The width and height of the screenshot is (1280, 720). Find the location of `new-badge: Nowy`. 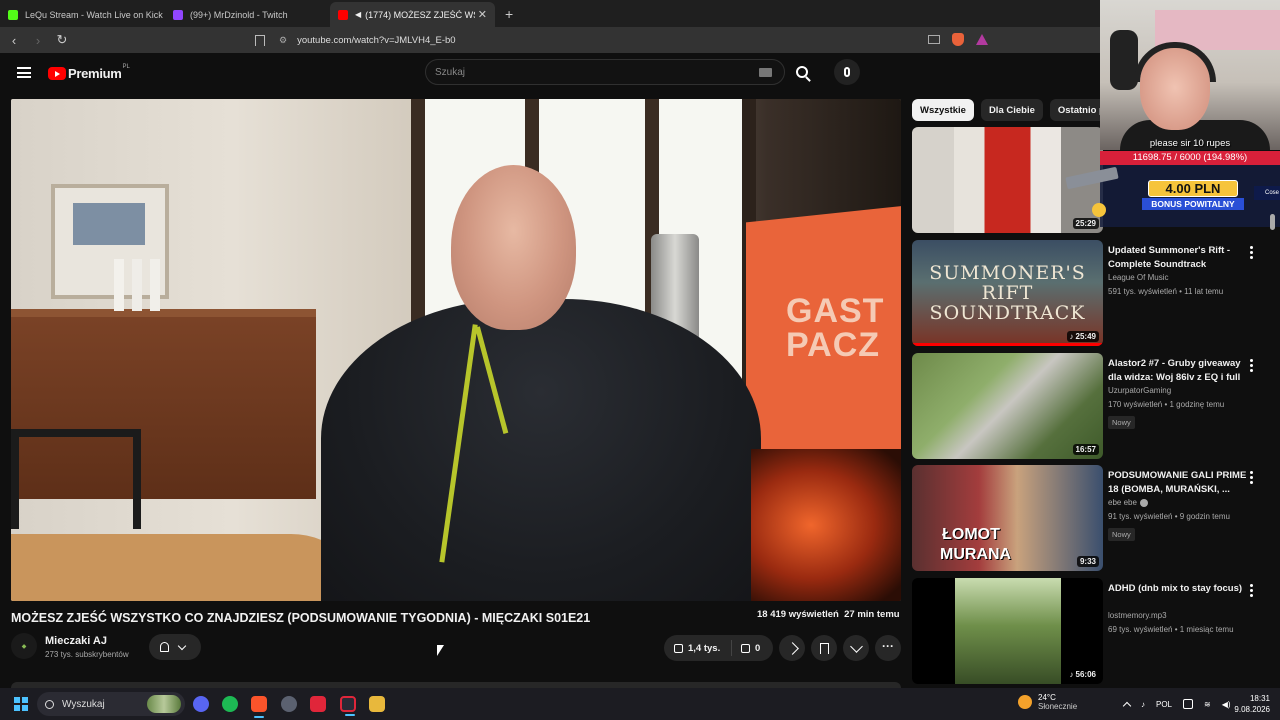

new-badge: Nowy is located at coordinates (1121, 534).